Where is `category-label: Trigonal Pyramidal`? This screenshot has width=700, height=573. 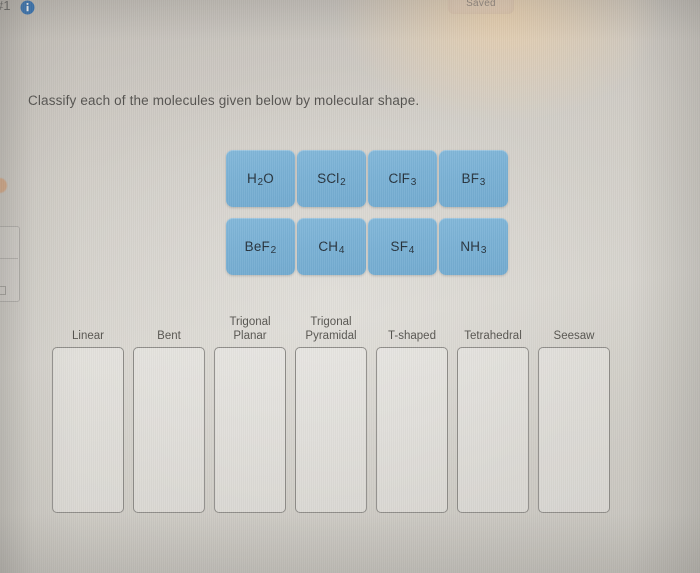
category-label: Trigonal Pyramidal is located at coordinates (331, 329).